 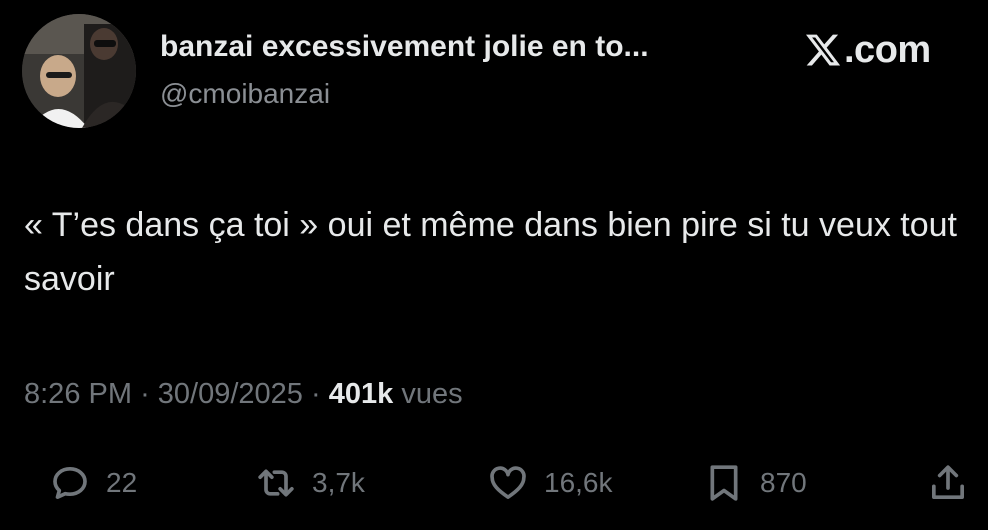 I want to click on repost-count: 3,7k, so click(x=338, y=482).